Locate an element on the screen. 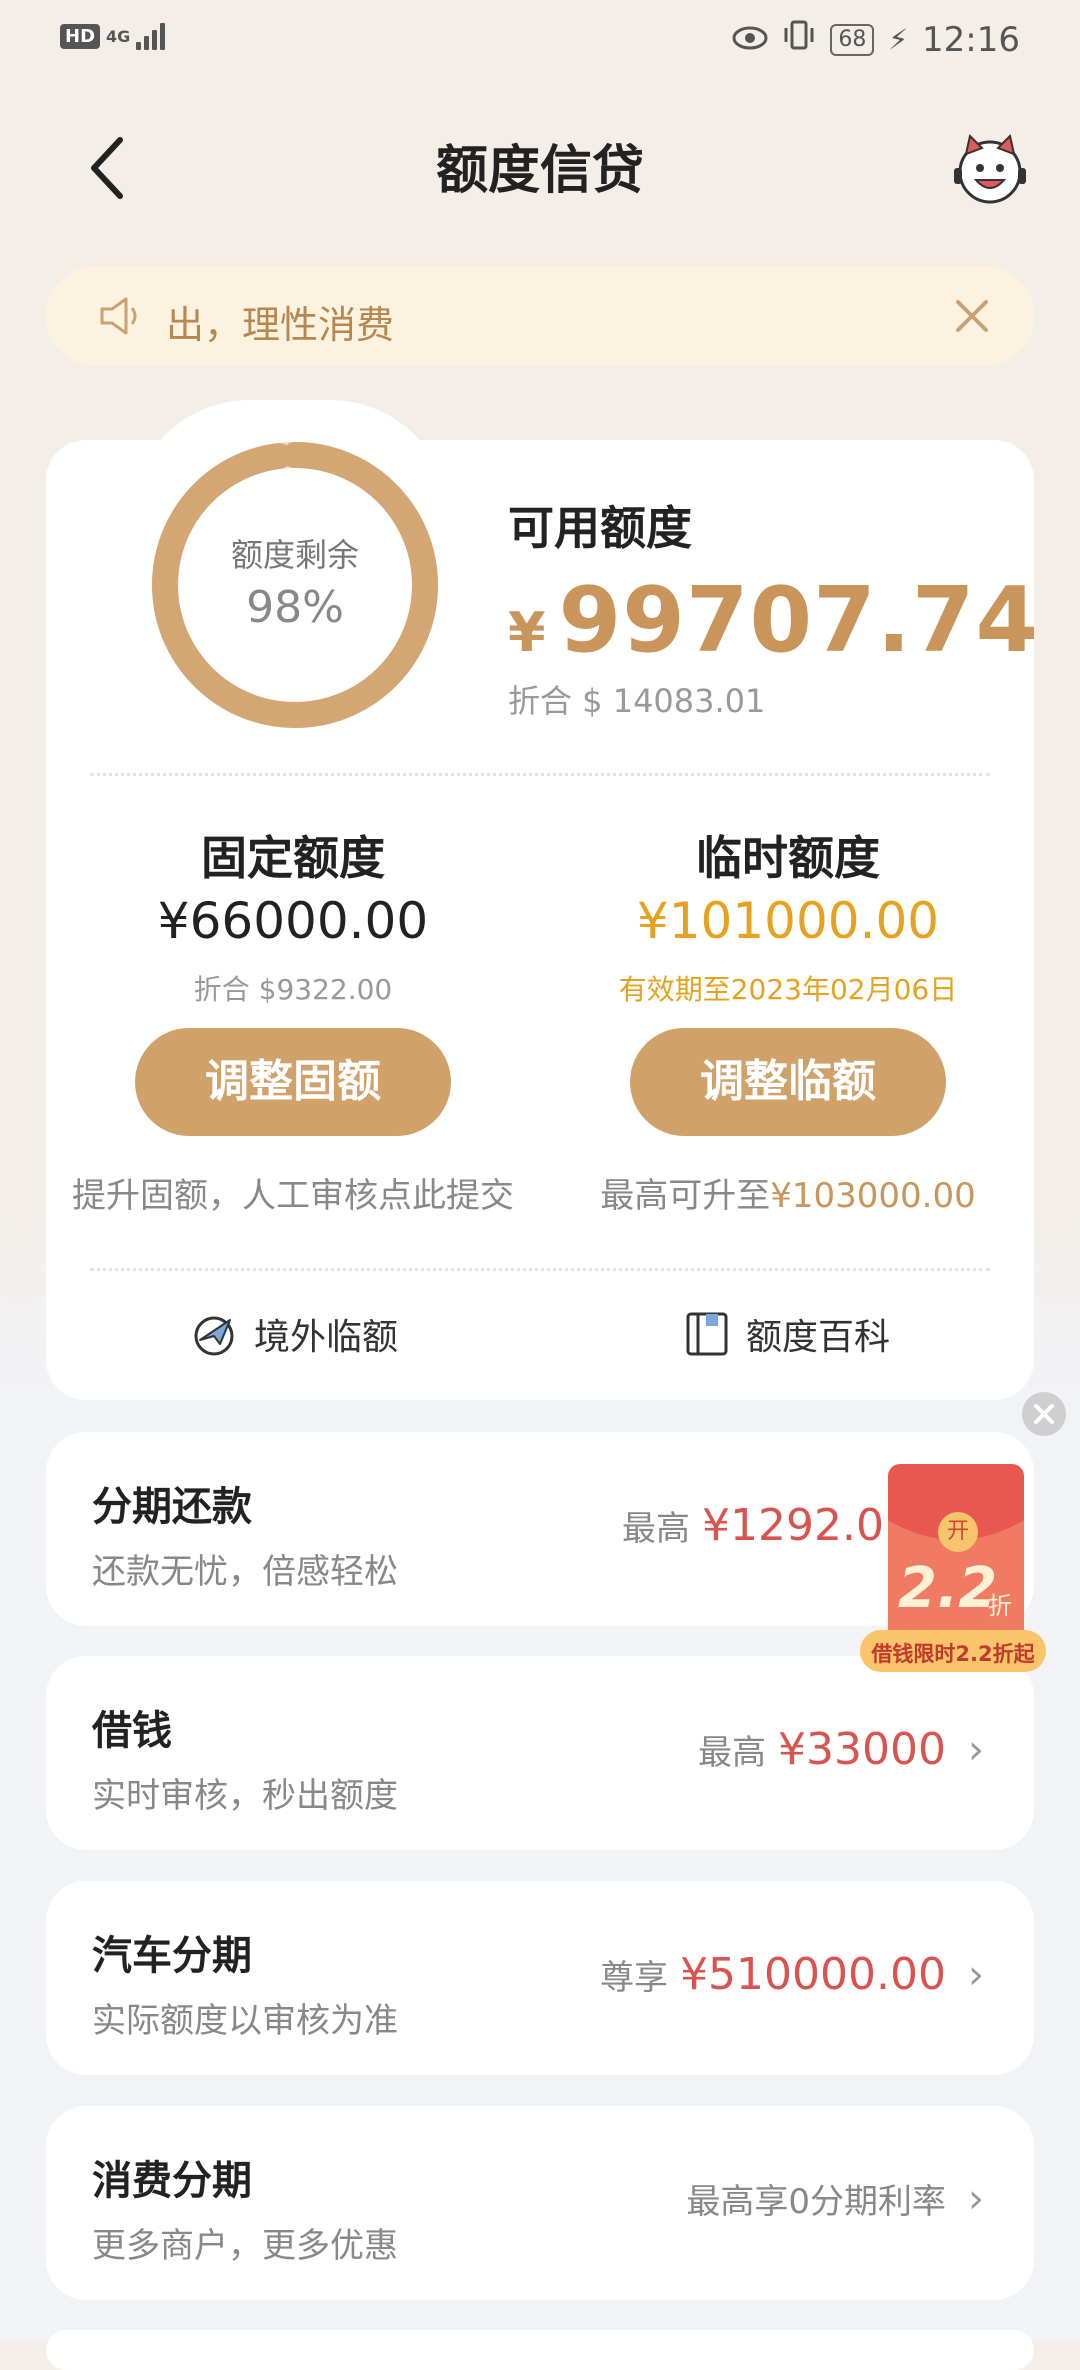  available-value: 99707.74 is located at coordinates (799, 620).